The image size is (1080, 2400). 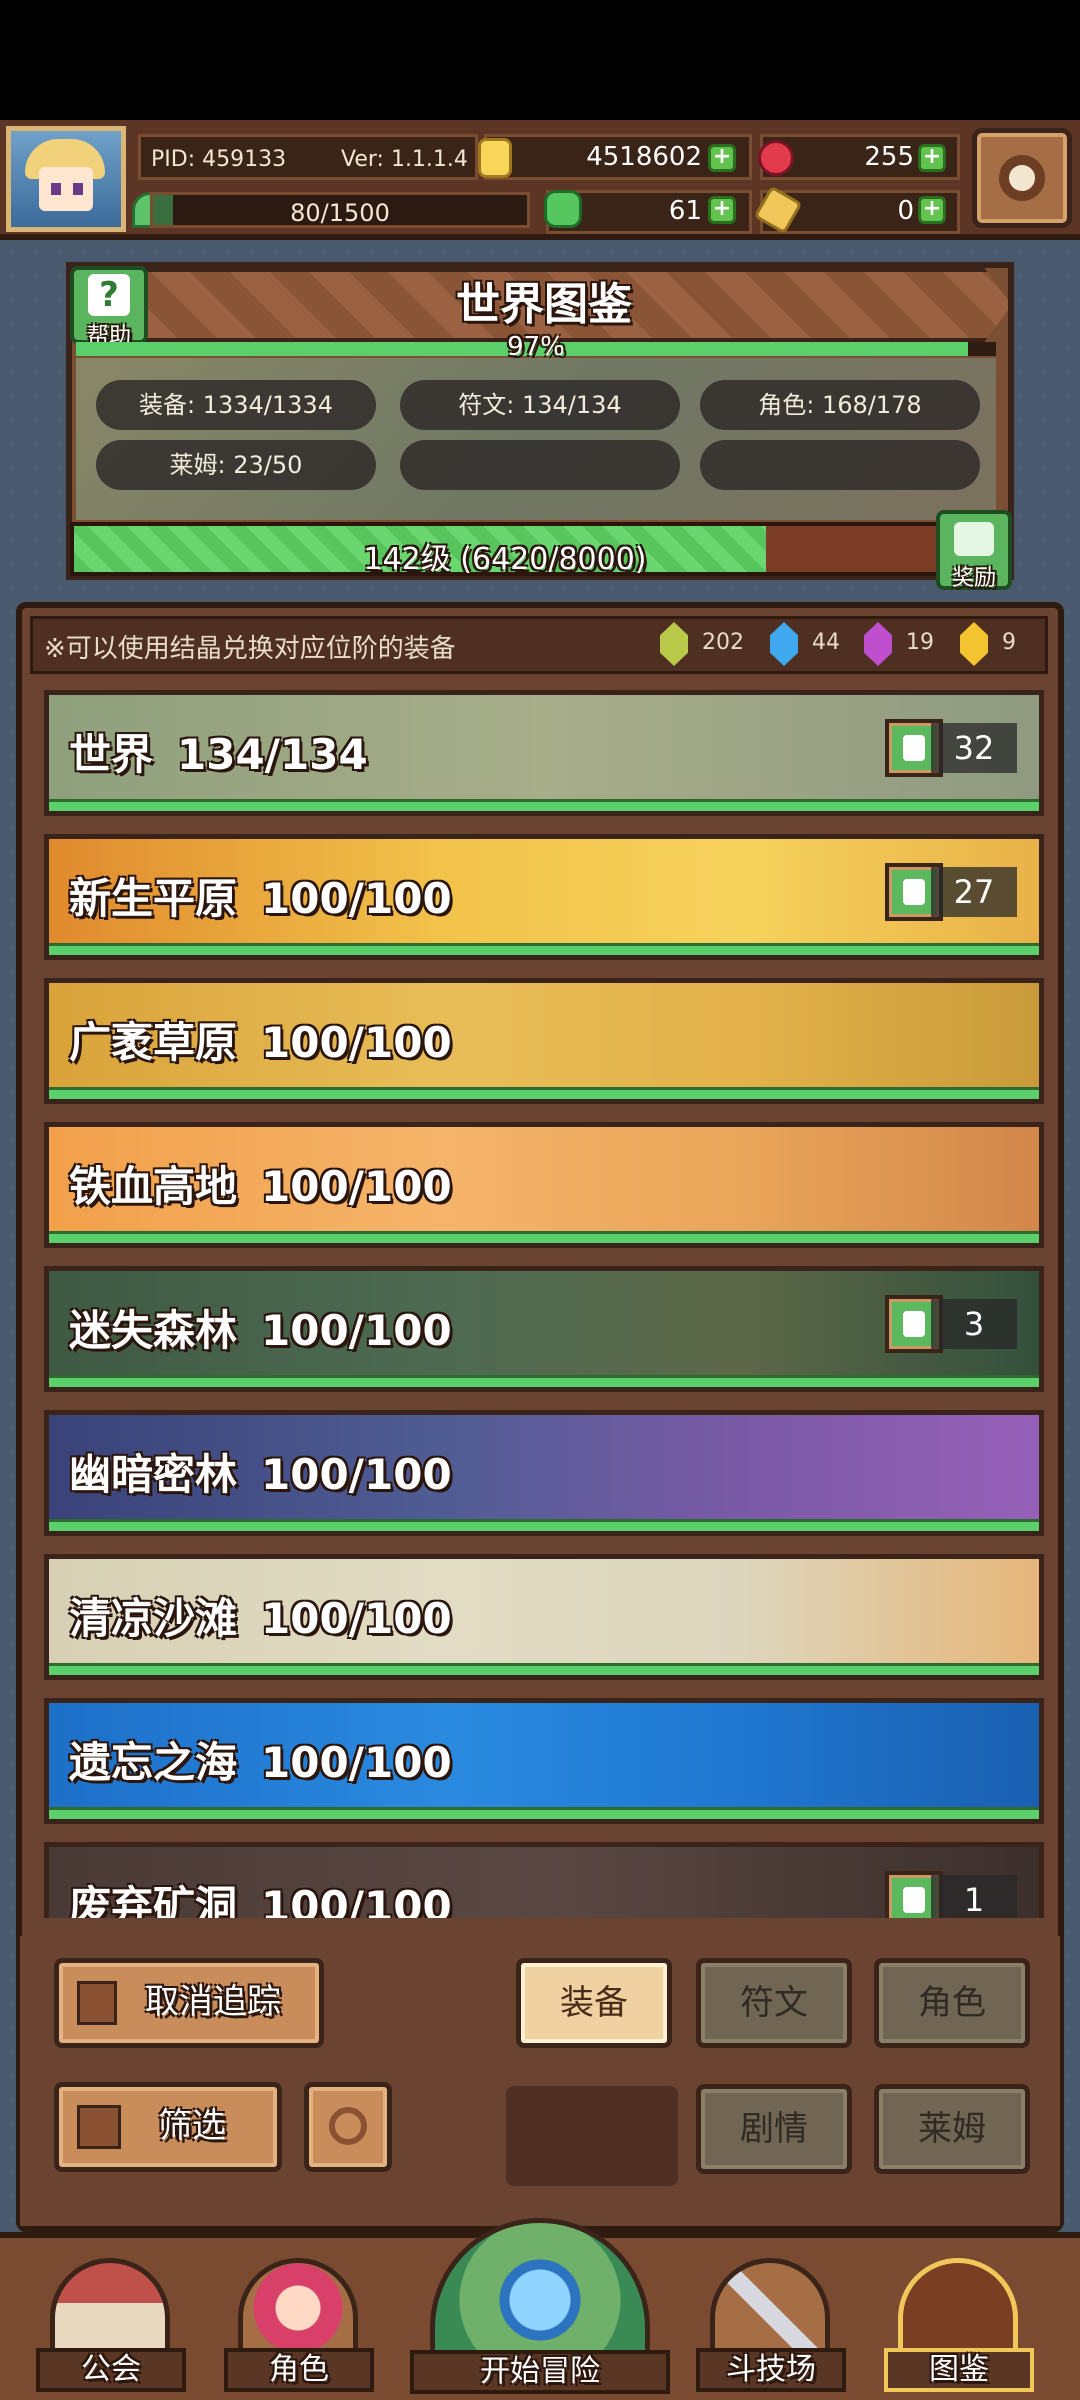 What do you see at coordinates (1009, 642) in the screenshot?
I see `crystal-count: 9` at bounding box center [1009, 642].